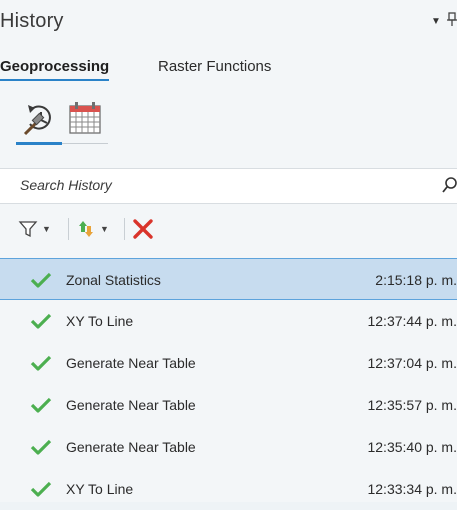  Describe the element at coordinates (214, 68) in the screenshot. I see `tab-raster-functions: Raster Functions` at that location.